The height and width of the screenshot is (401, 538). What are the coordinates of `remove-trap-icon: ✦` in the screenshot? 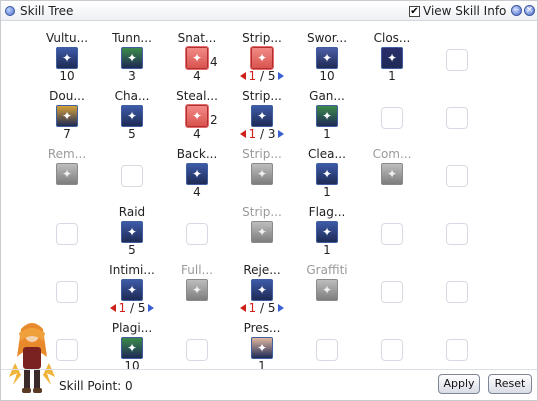 It's located at (67, 174).